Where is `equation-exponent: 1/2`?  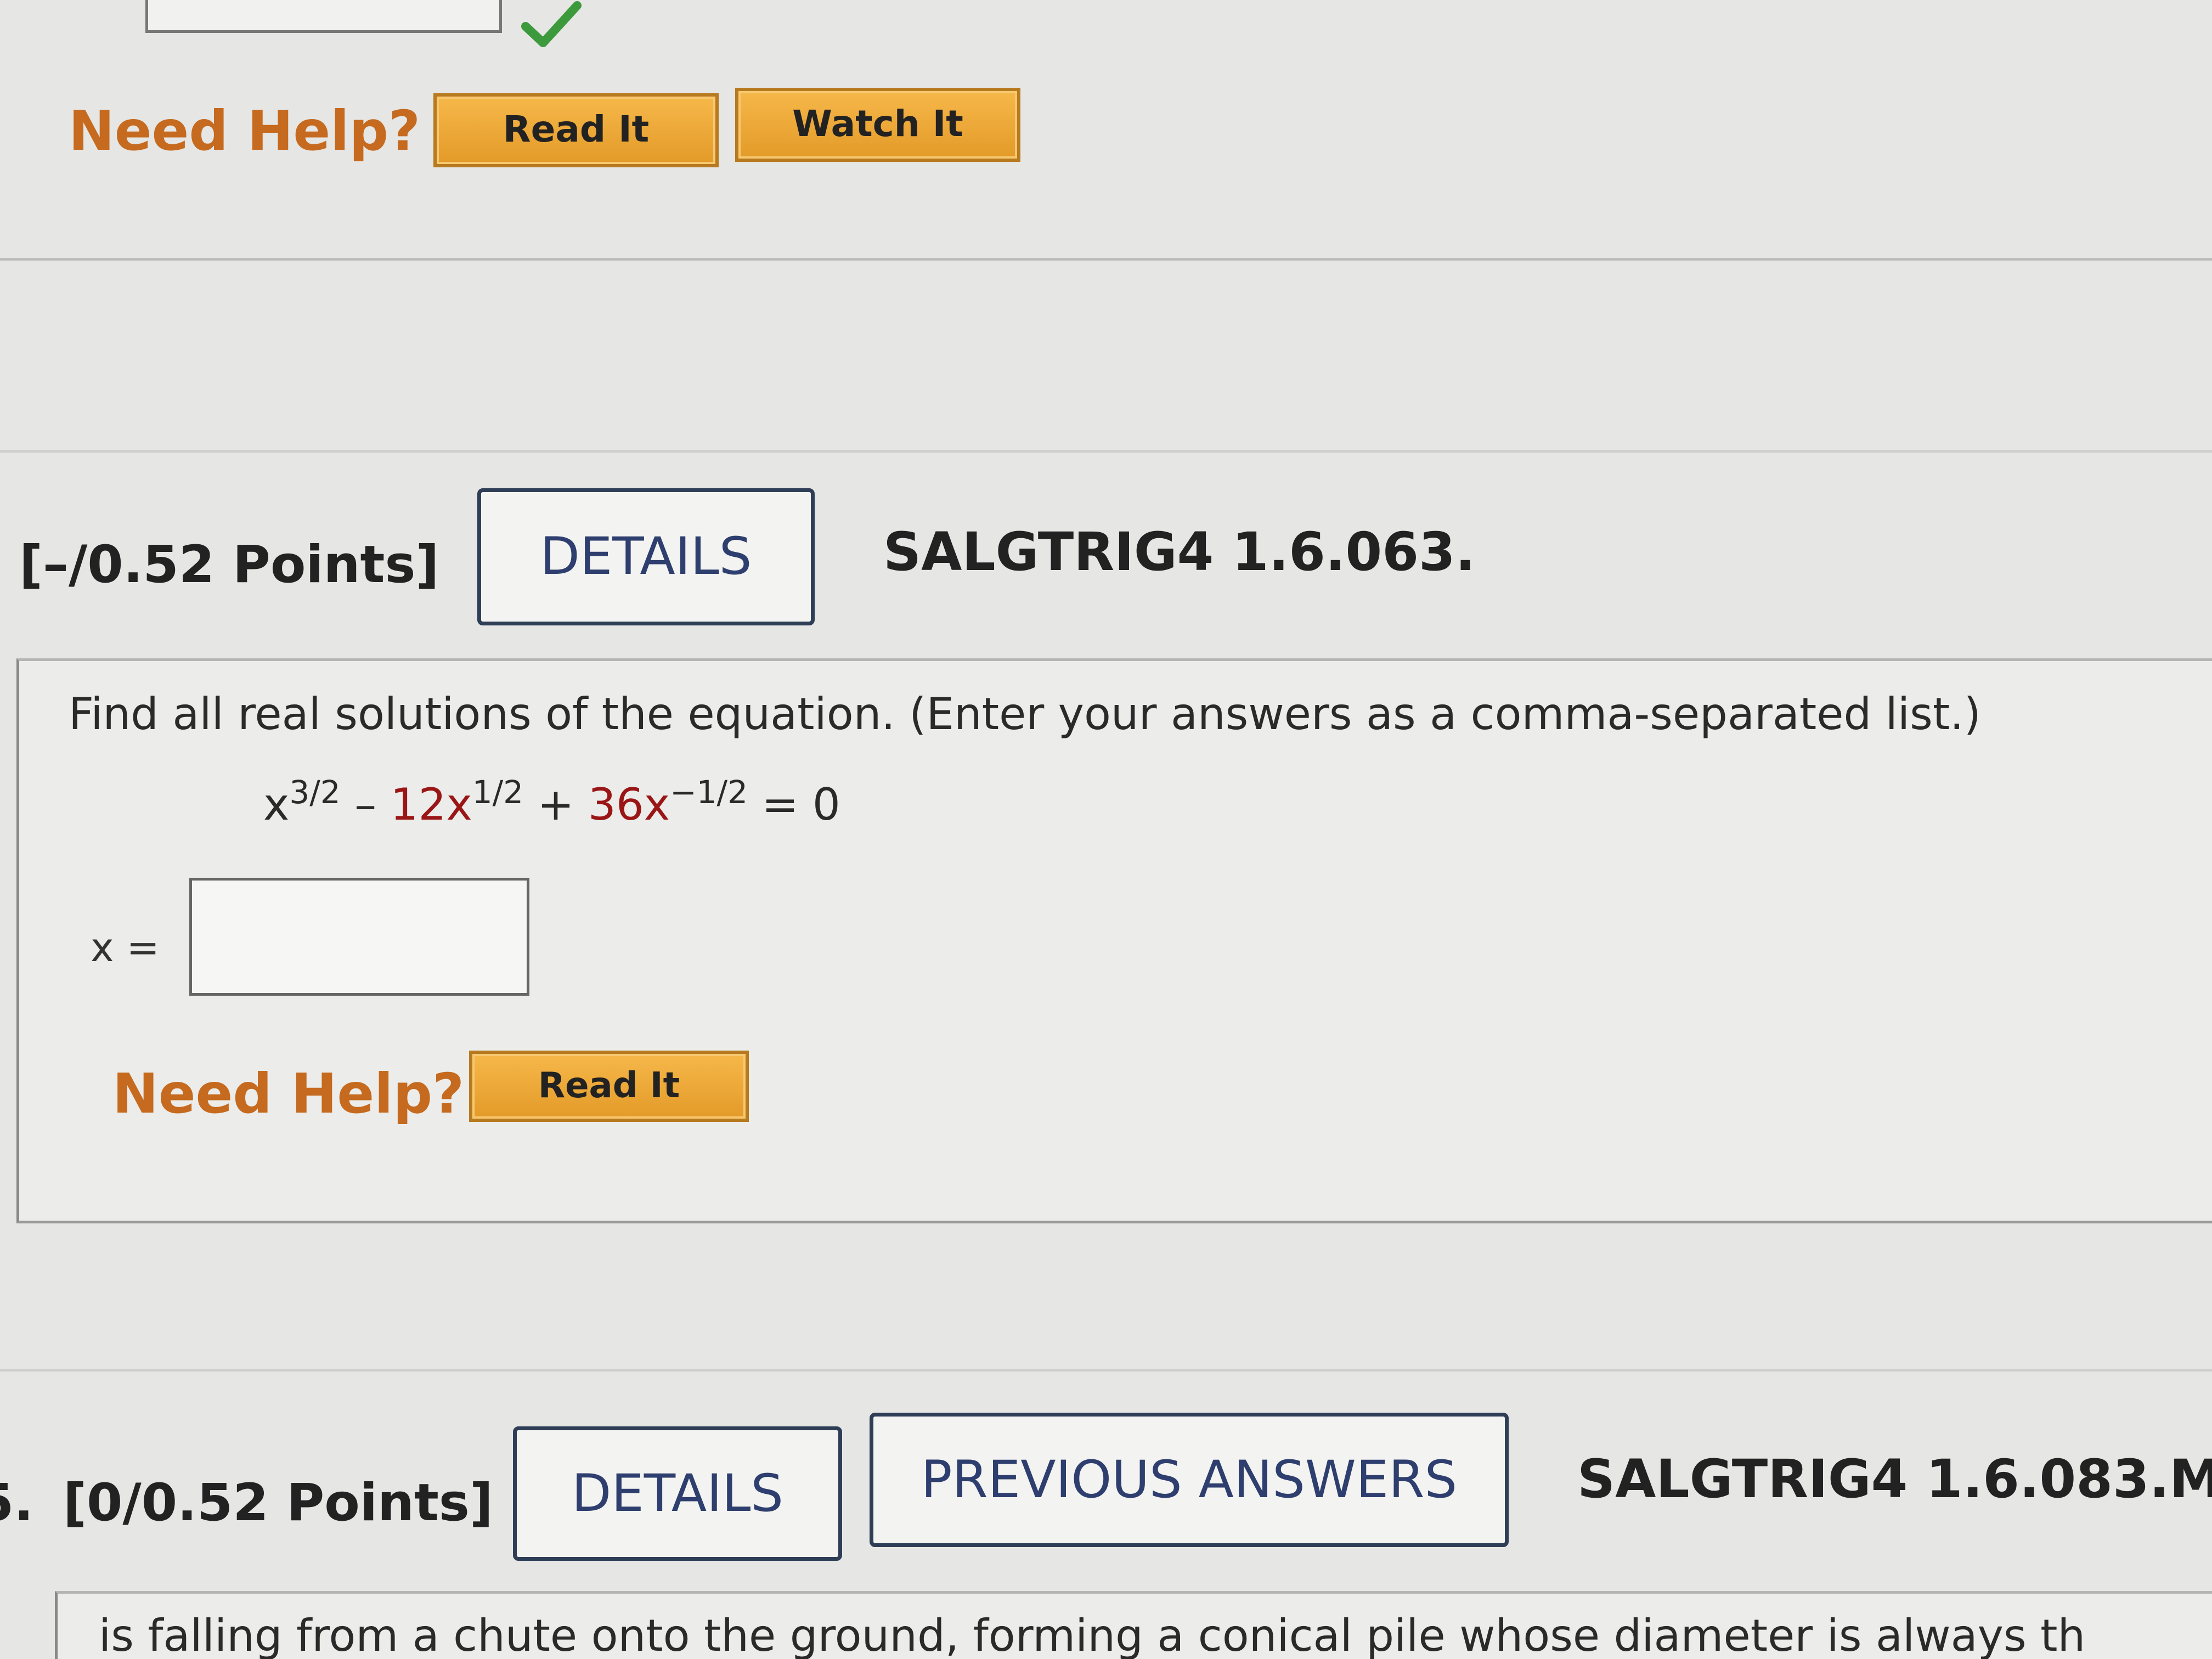
equation-exponent: 1/2 is located at coordinates (498, 792).